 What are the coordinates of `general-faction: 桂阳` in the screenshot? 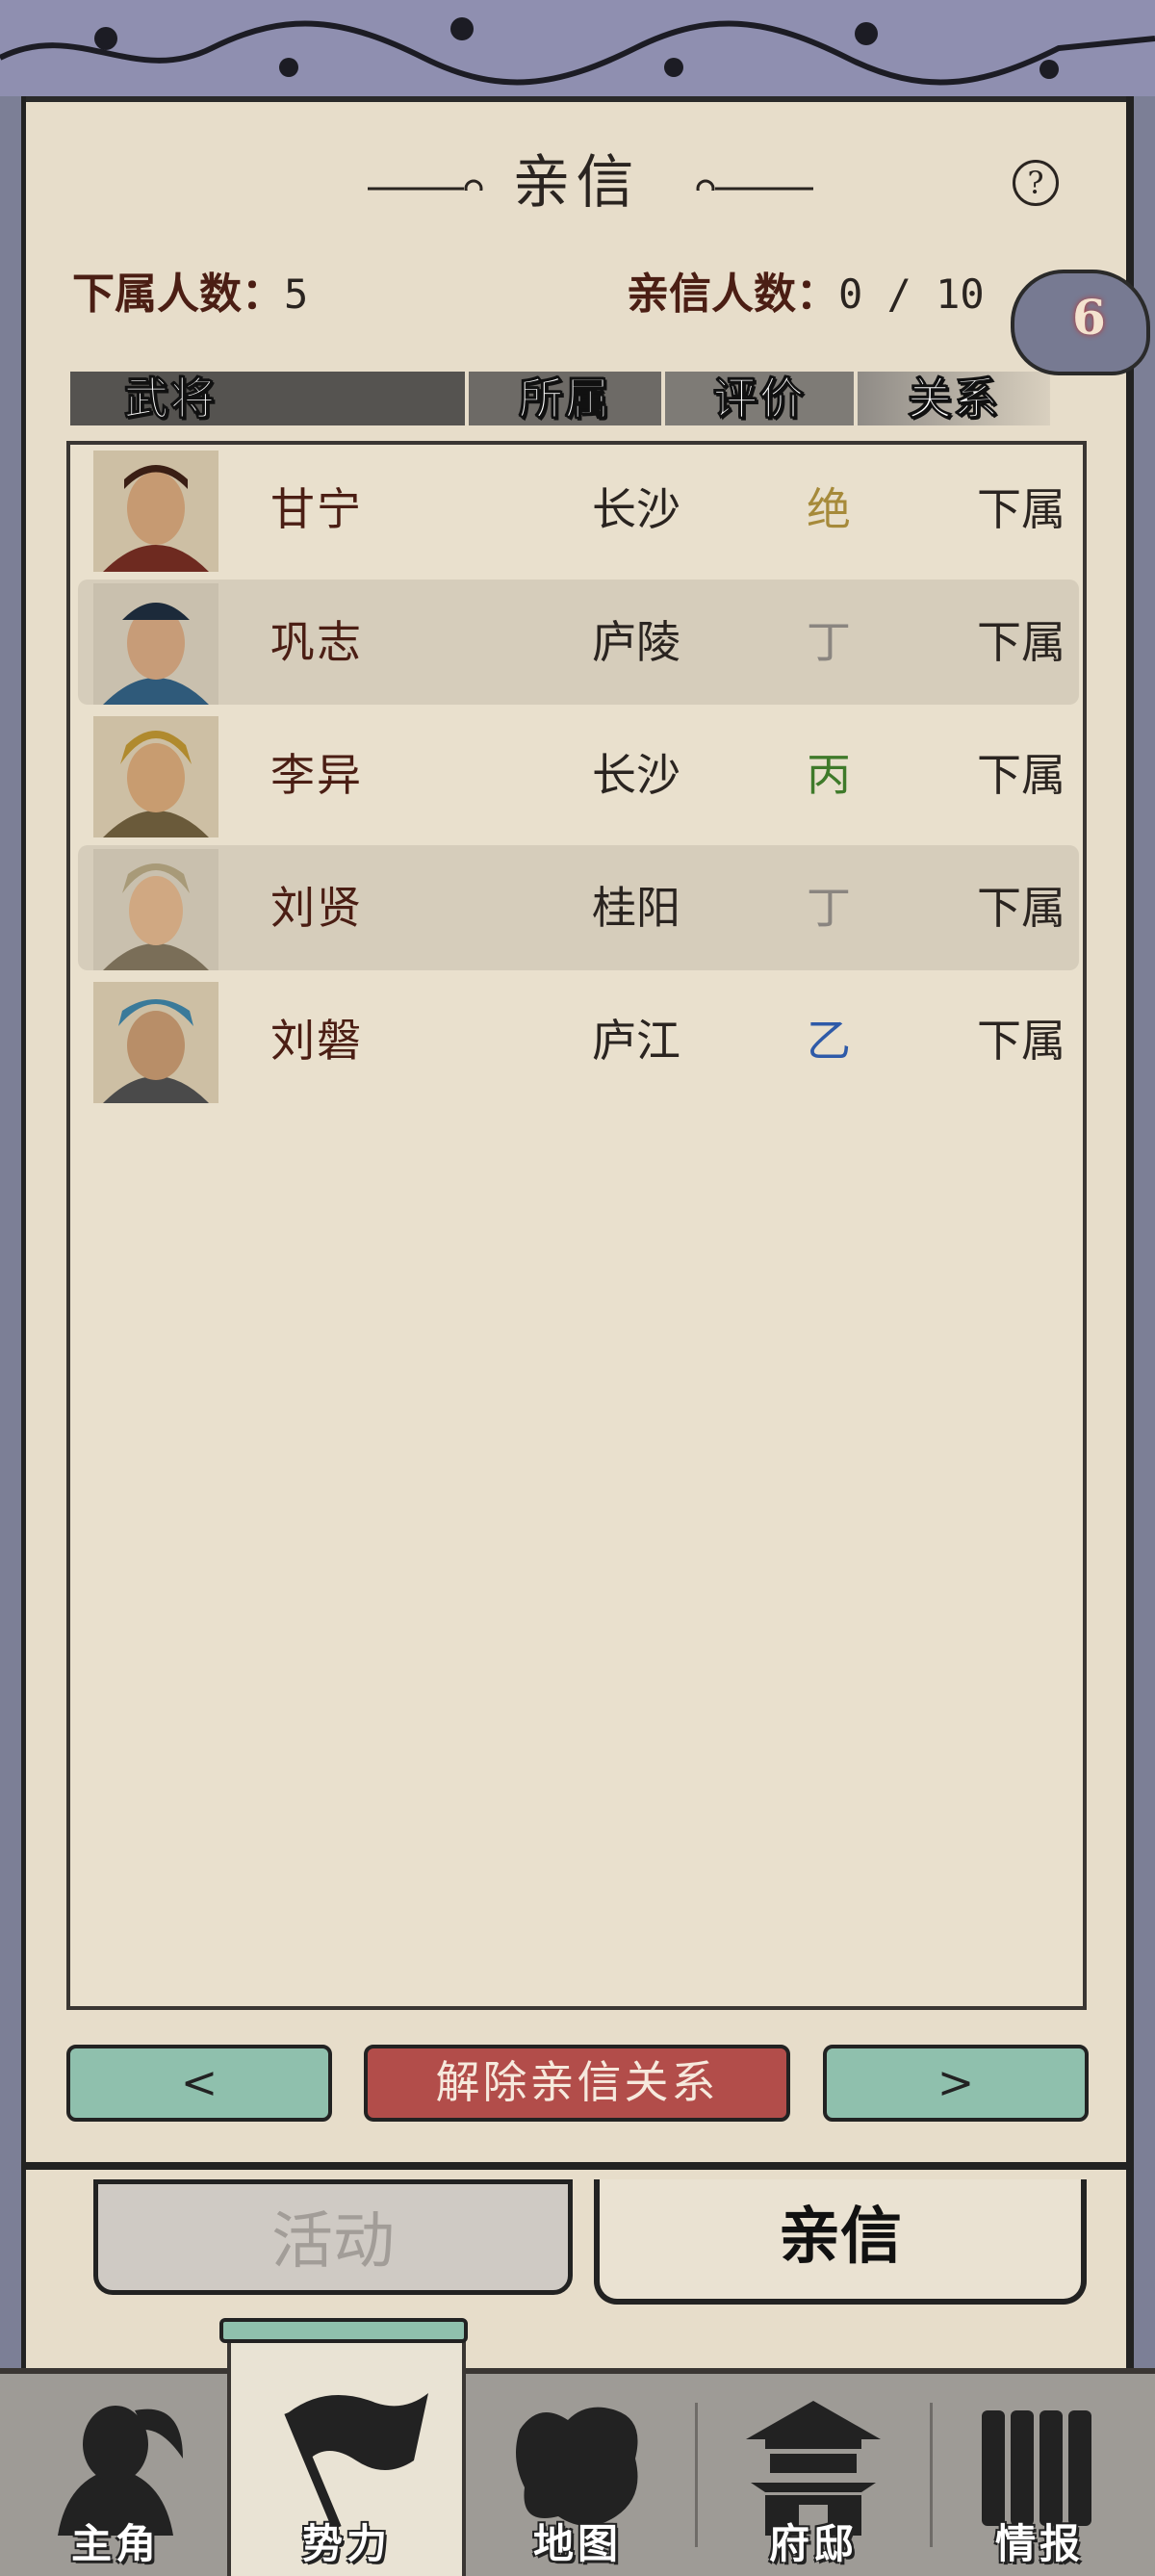 It's located at (636, 908).